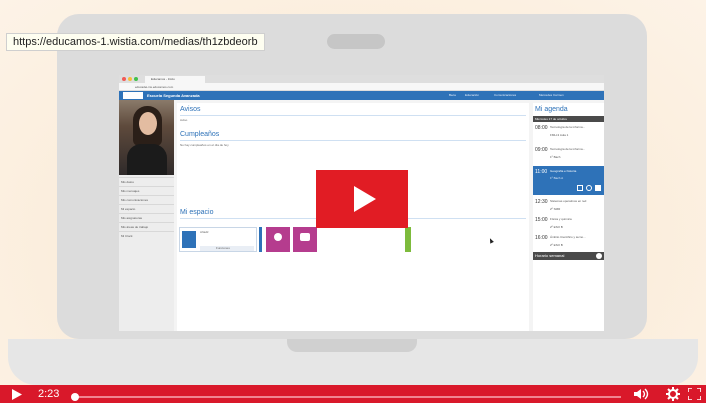  What do you see at coordinates (361, 79) in the screenshot?
I see `browser-tabbar: Educamos - Inicio` at bounding box center [361, 79].